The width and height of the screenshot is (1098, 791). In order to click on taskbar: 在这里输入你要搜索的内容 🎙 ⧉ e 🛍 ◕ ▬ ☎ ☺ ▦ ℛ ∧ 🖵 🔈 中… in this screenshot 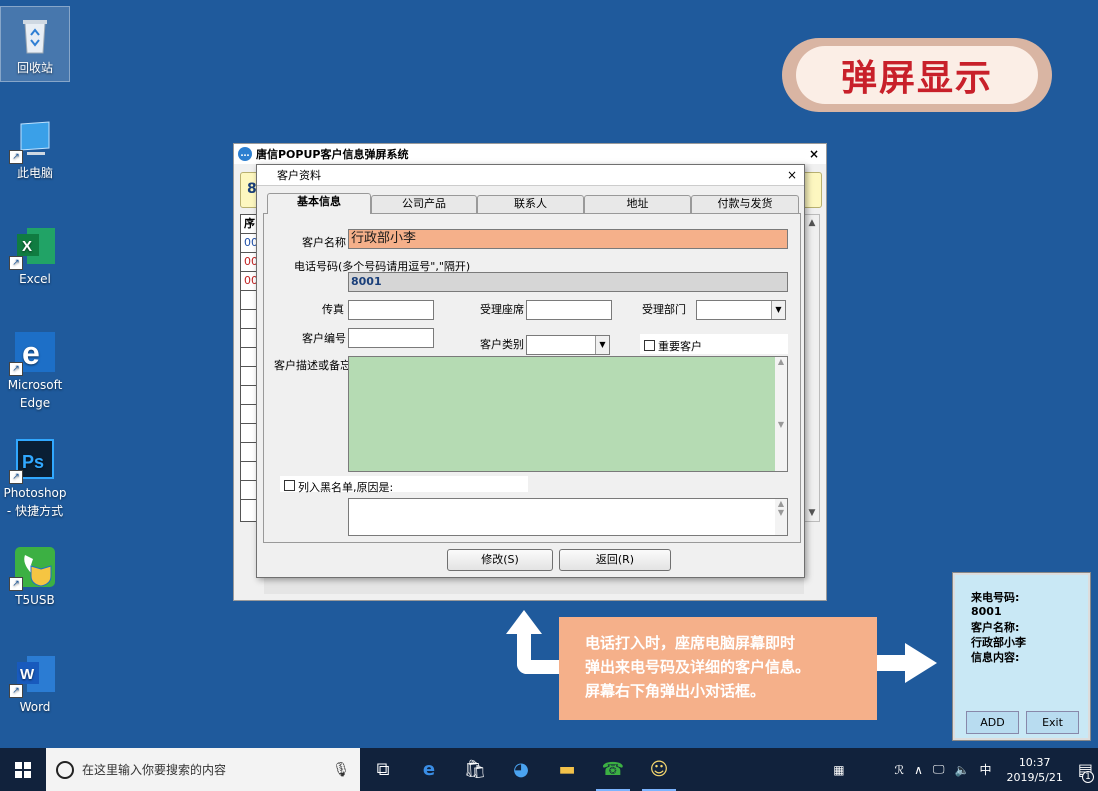, I will do `click(549, 769)`.